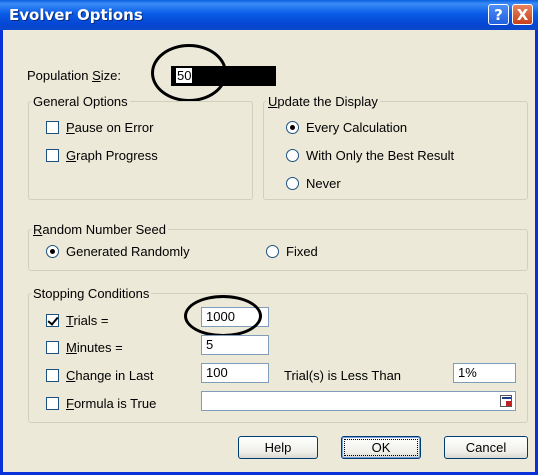 This screenshot has height=475, width=538. I want to click on change-in-last-input: 100, so click(235, 373).